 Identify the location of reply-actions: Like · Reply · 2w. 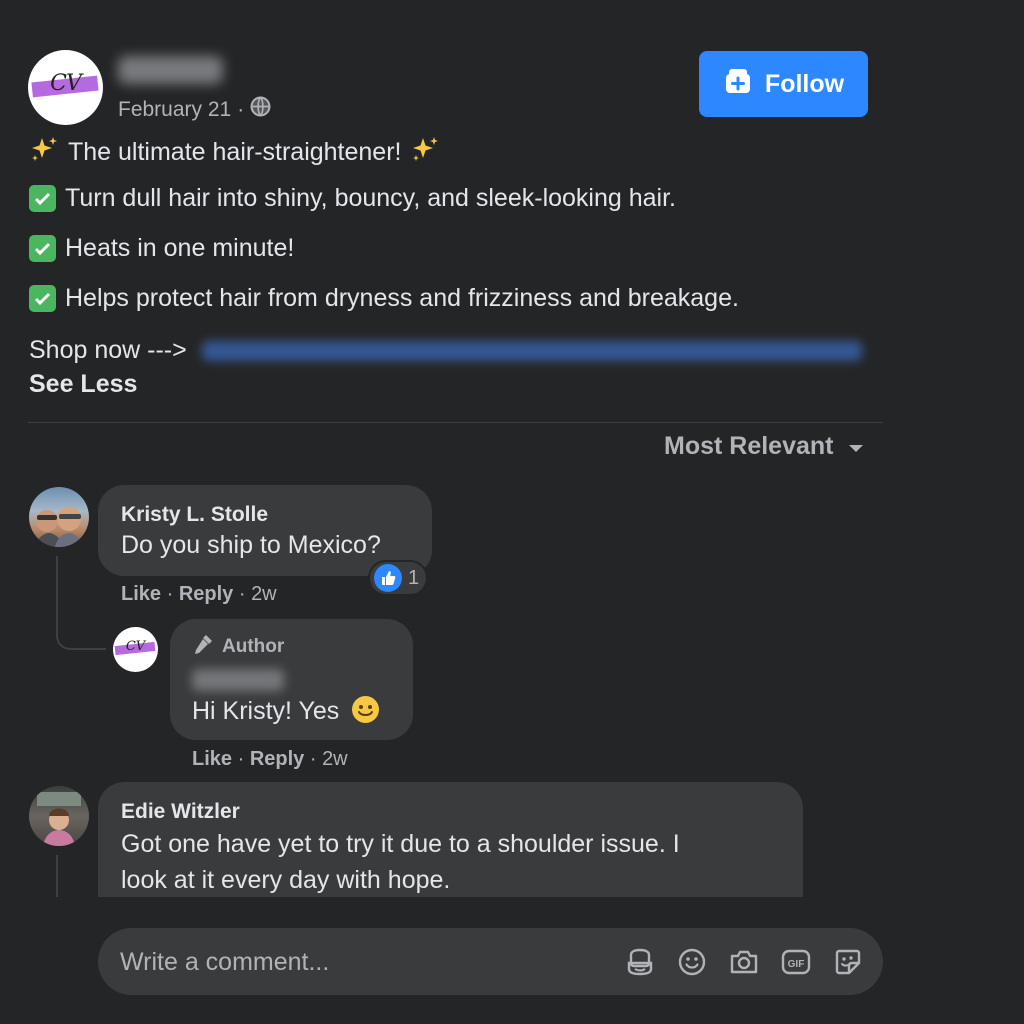
(270, 759).